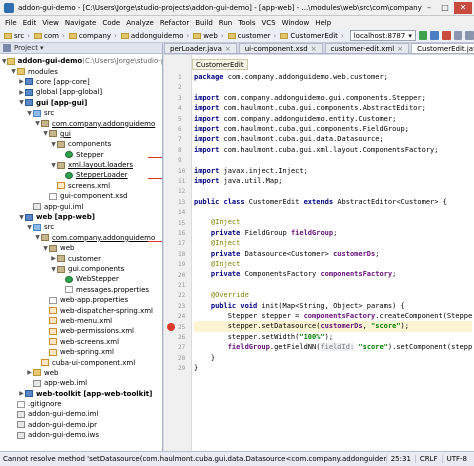 This screenshot has width=474, height=466. Describe the element at coordinates (81, 352) in the screenshot. I see `tree-node: web-spring.xml` at that location.